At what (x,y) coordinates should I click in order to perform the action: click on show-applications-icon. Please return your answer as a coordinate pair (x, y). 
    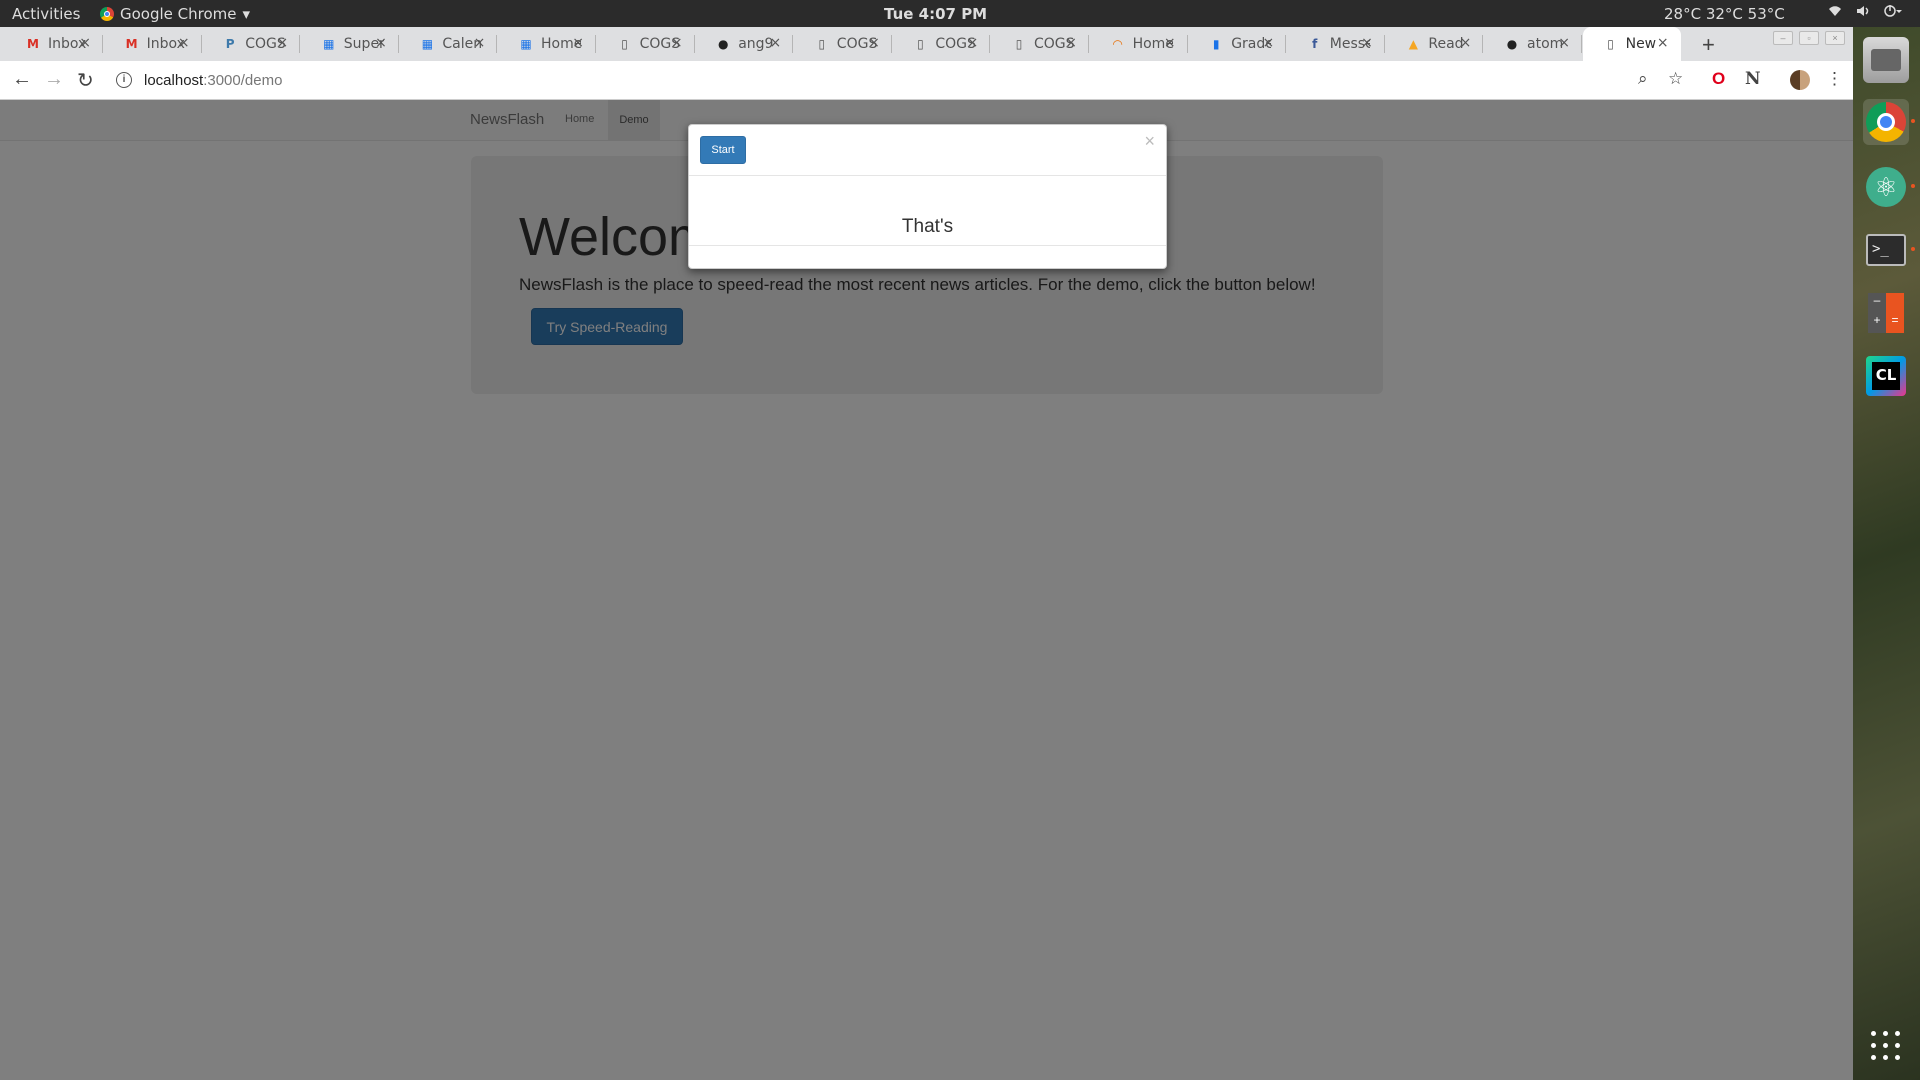
    Looking at the image, I should click on (1886, 1045).